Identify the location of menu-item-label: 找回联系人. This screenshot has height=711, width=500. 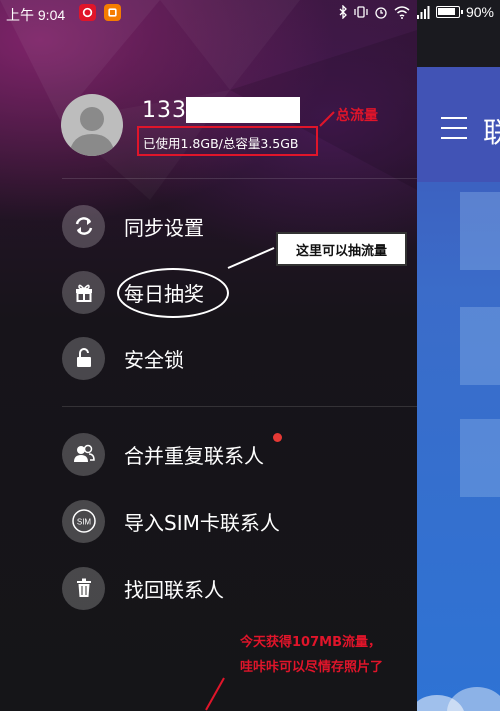
(174, 589).